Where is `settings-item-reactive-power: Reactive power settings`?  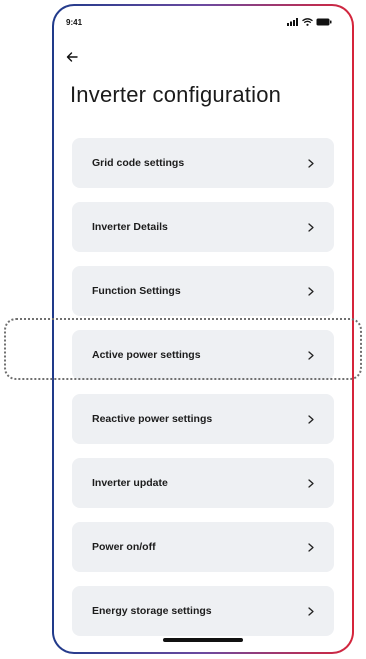
settings-item-reactive-power: Reactive power settings is located at coordinates (203, 419).